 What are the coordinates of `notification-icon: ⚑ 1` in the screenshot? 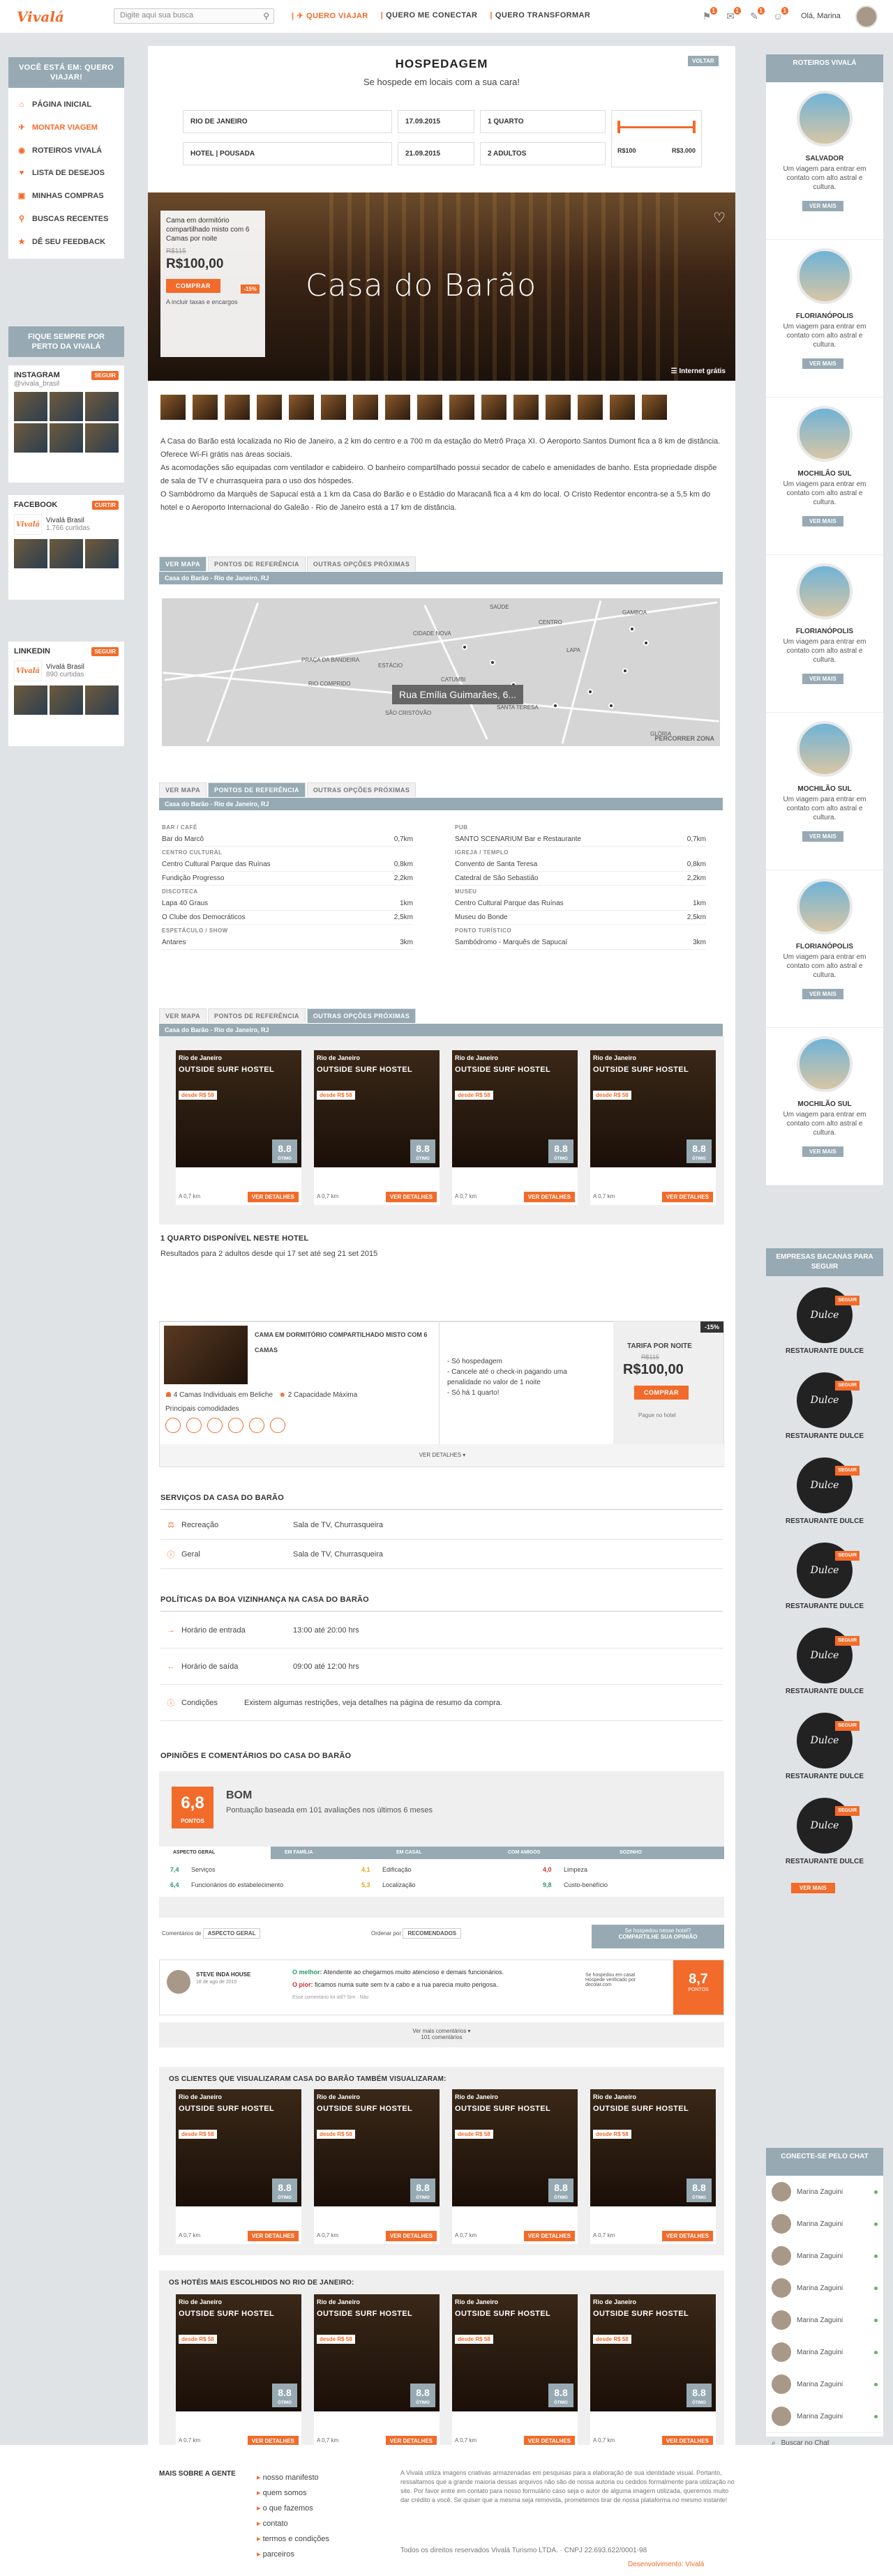 It's located at (708, 15).